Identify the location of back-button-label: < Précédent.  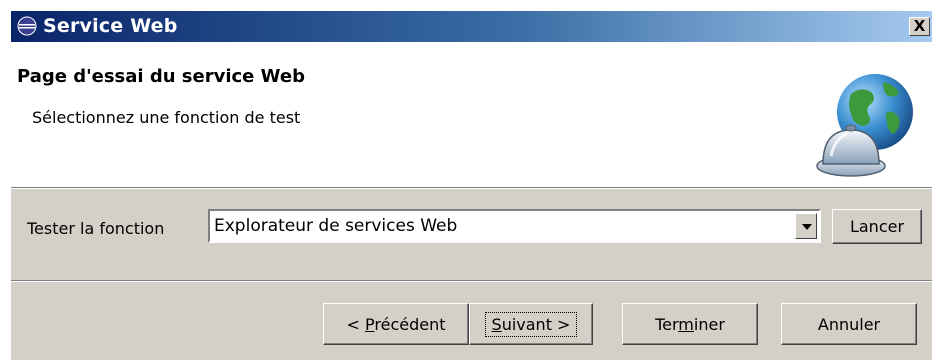
(396, 324).